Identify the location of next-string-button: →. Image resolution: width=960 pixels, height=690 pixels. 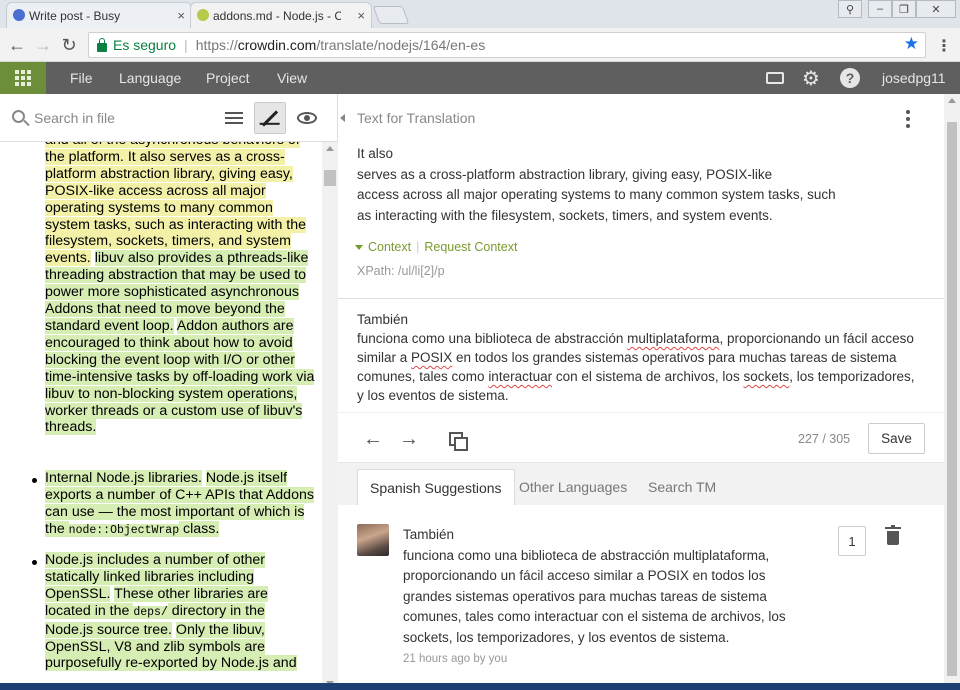
(409, 439).